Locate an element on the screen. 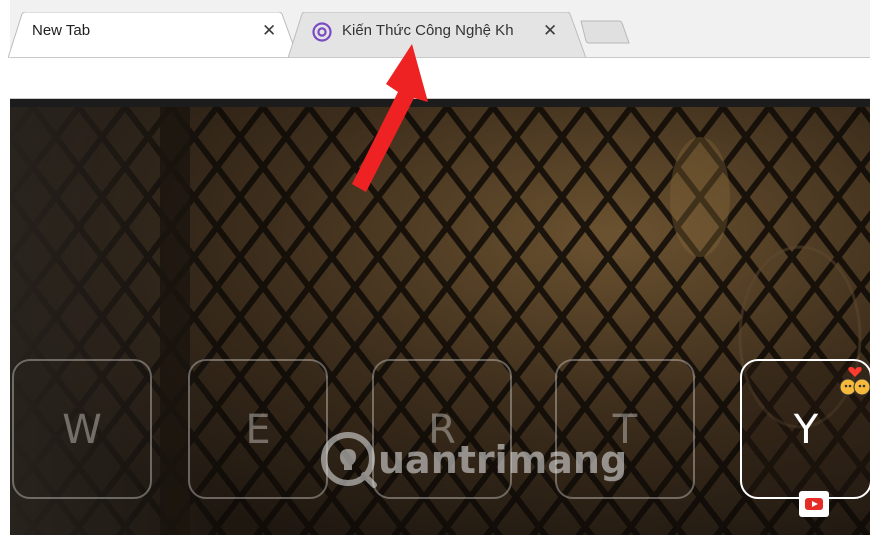 The height and width of the screenshot is (535, 870). youtube-icon is located at coordinates (814, 504).